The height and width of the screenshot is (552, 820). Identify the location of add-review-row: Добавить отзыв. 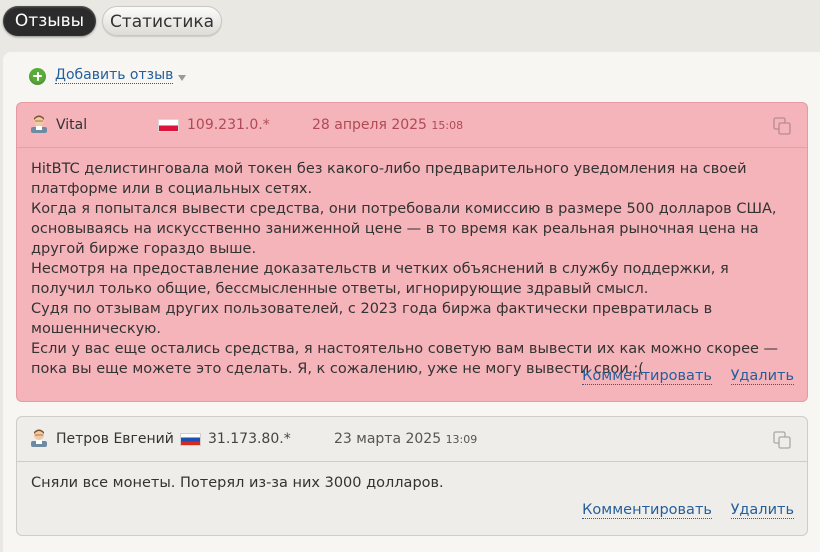
(108, 76).